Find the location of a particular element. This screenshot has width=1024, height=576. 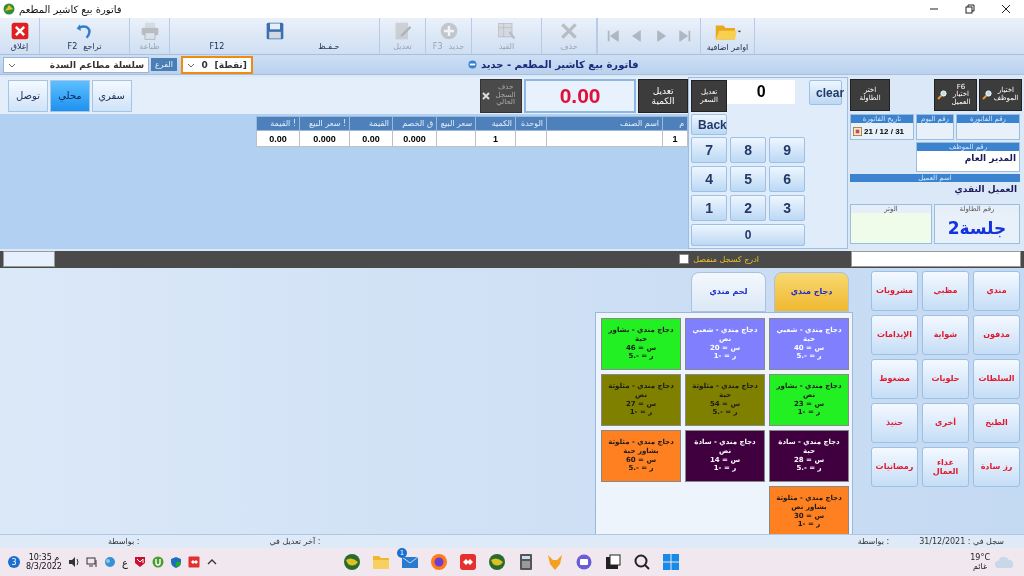

created-by-label: بواسطة : is located at coordinates (873, 542).